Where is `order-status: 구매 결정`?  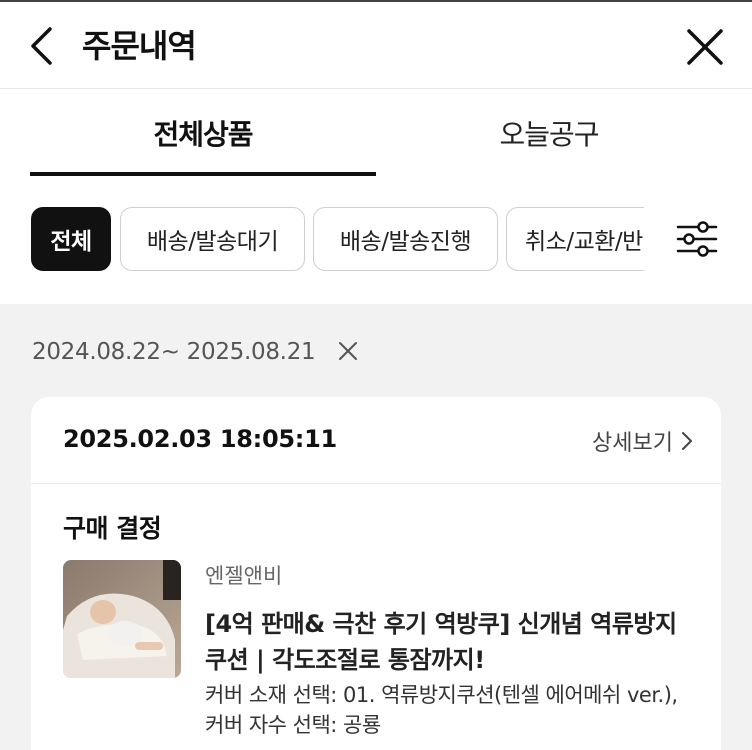 order-status: 구매 결정 is located at coordinates (112, 528).